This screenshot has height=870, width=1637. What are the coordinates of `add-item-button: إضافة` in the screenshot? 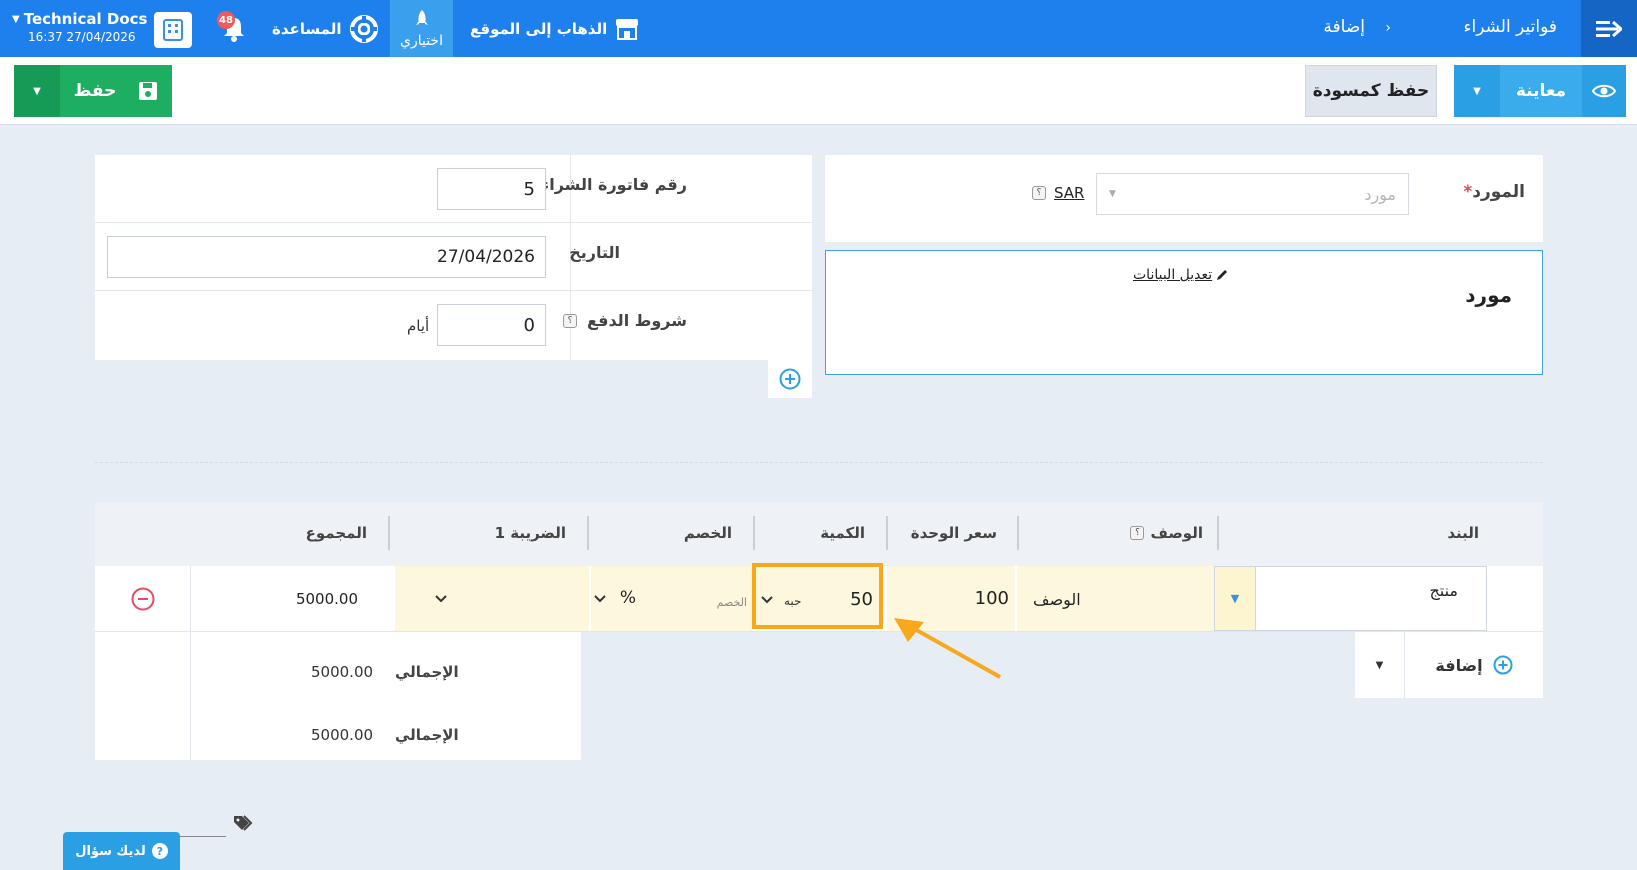 It's located at (1474, 665).